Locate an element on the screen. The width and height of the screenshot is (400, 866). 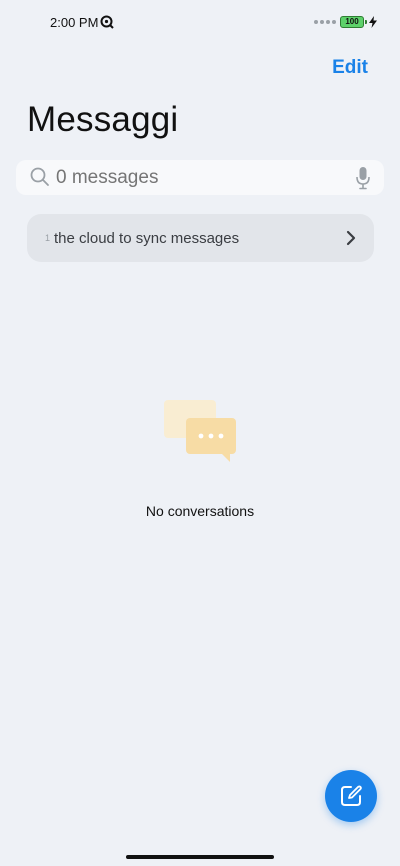
compose-icon is located at coordinates (351, 795).